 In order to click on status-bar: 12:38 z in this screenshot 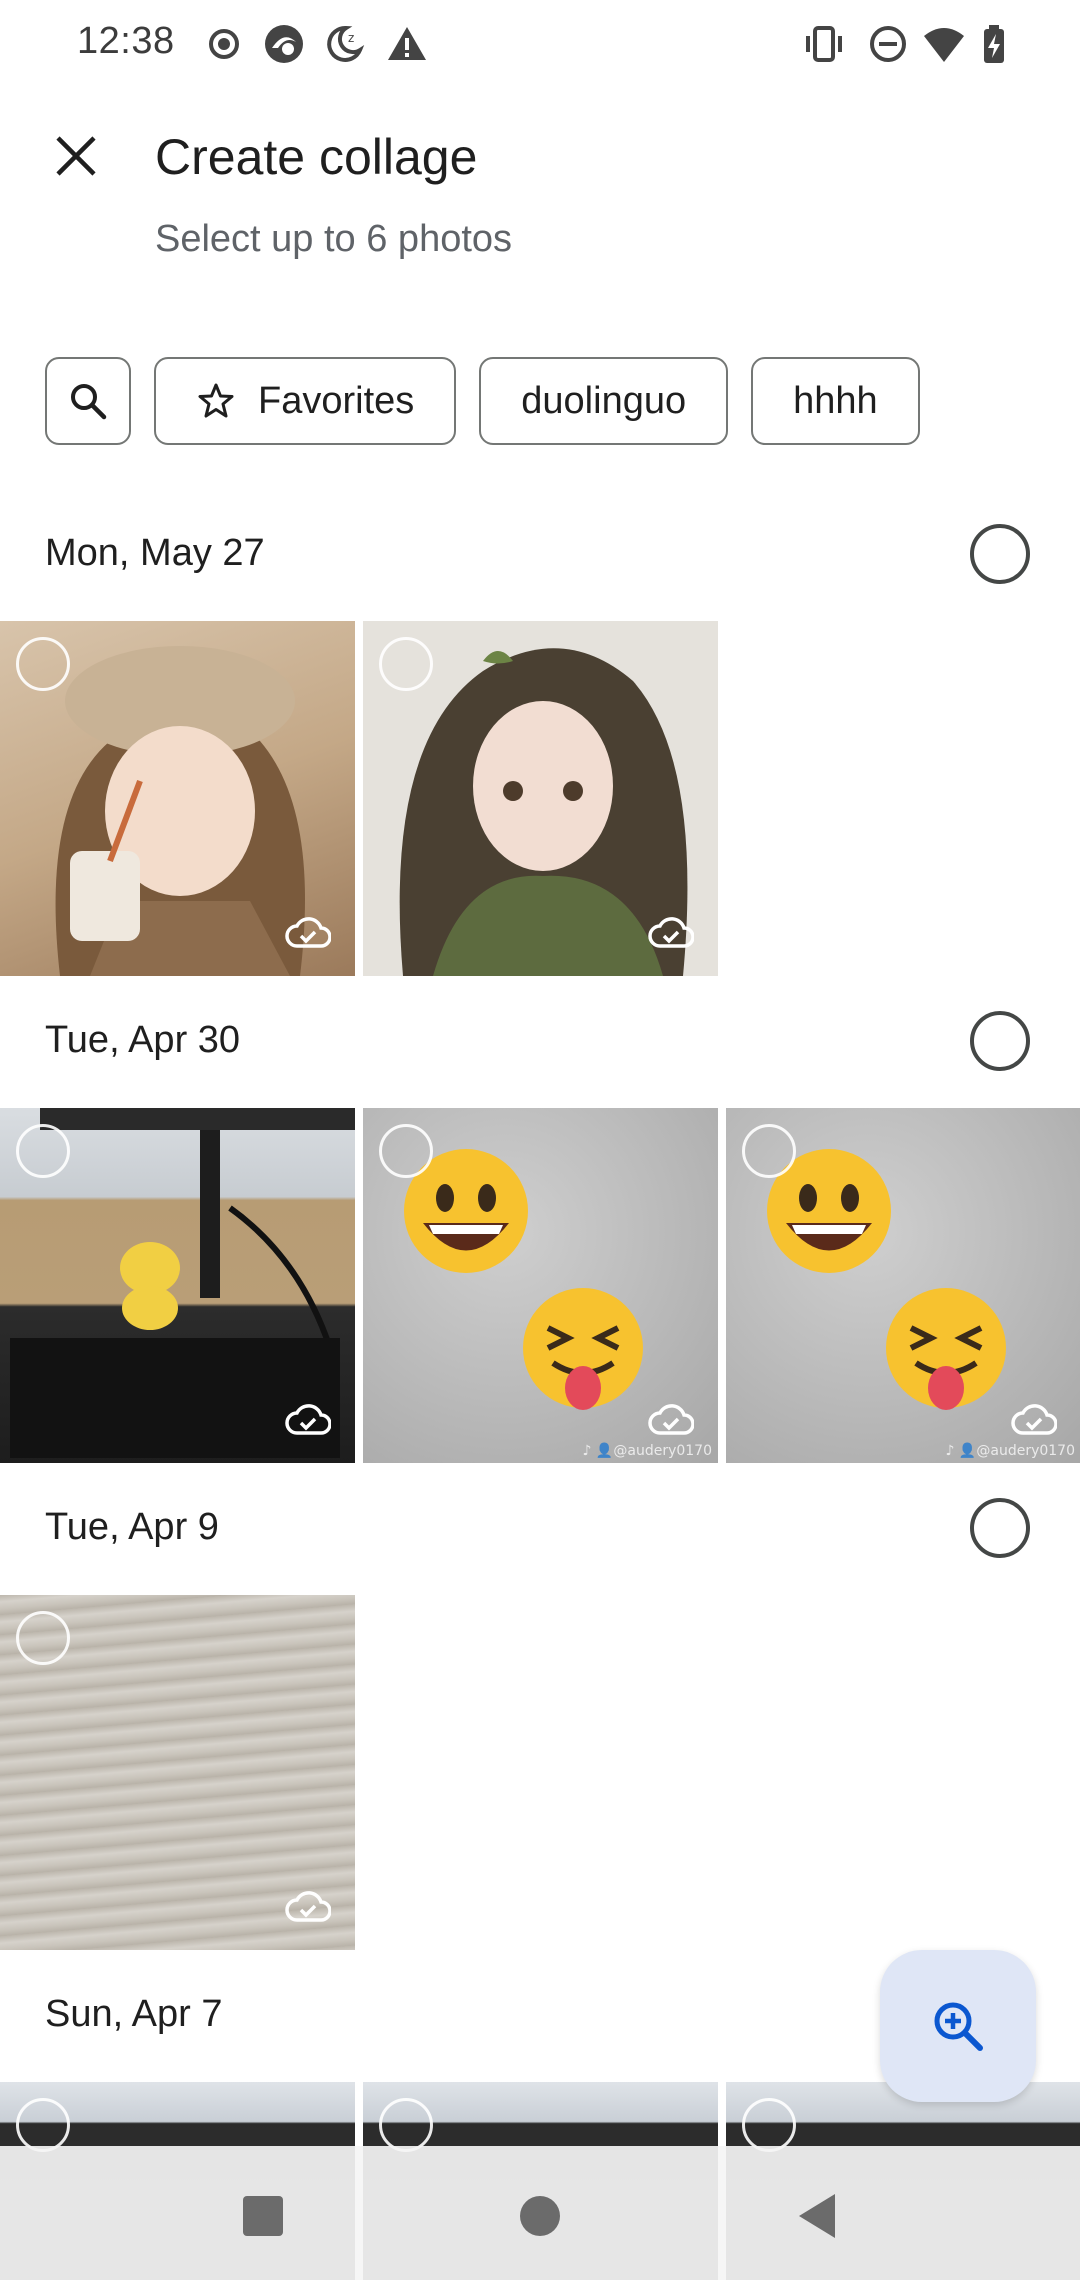, I will do `click(540, 45)`.